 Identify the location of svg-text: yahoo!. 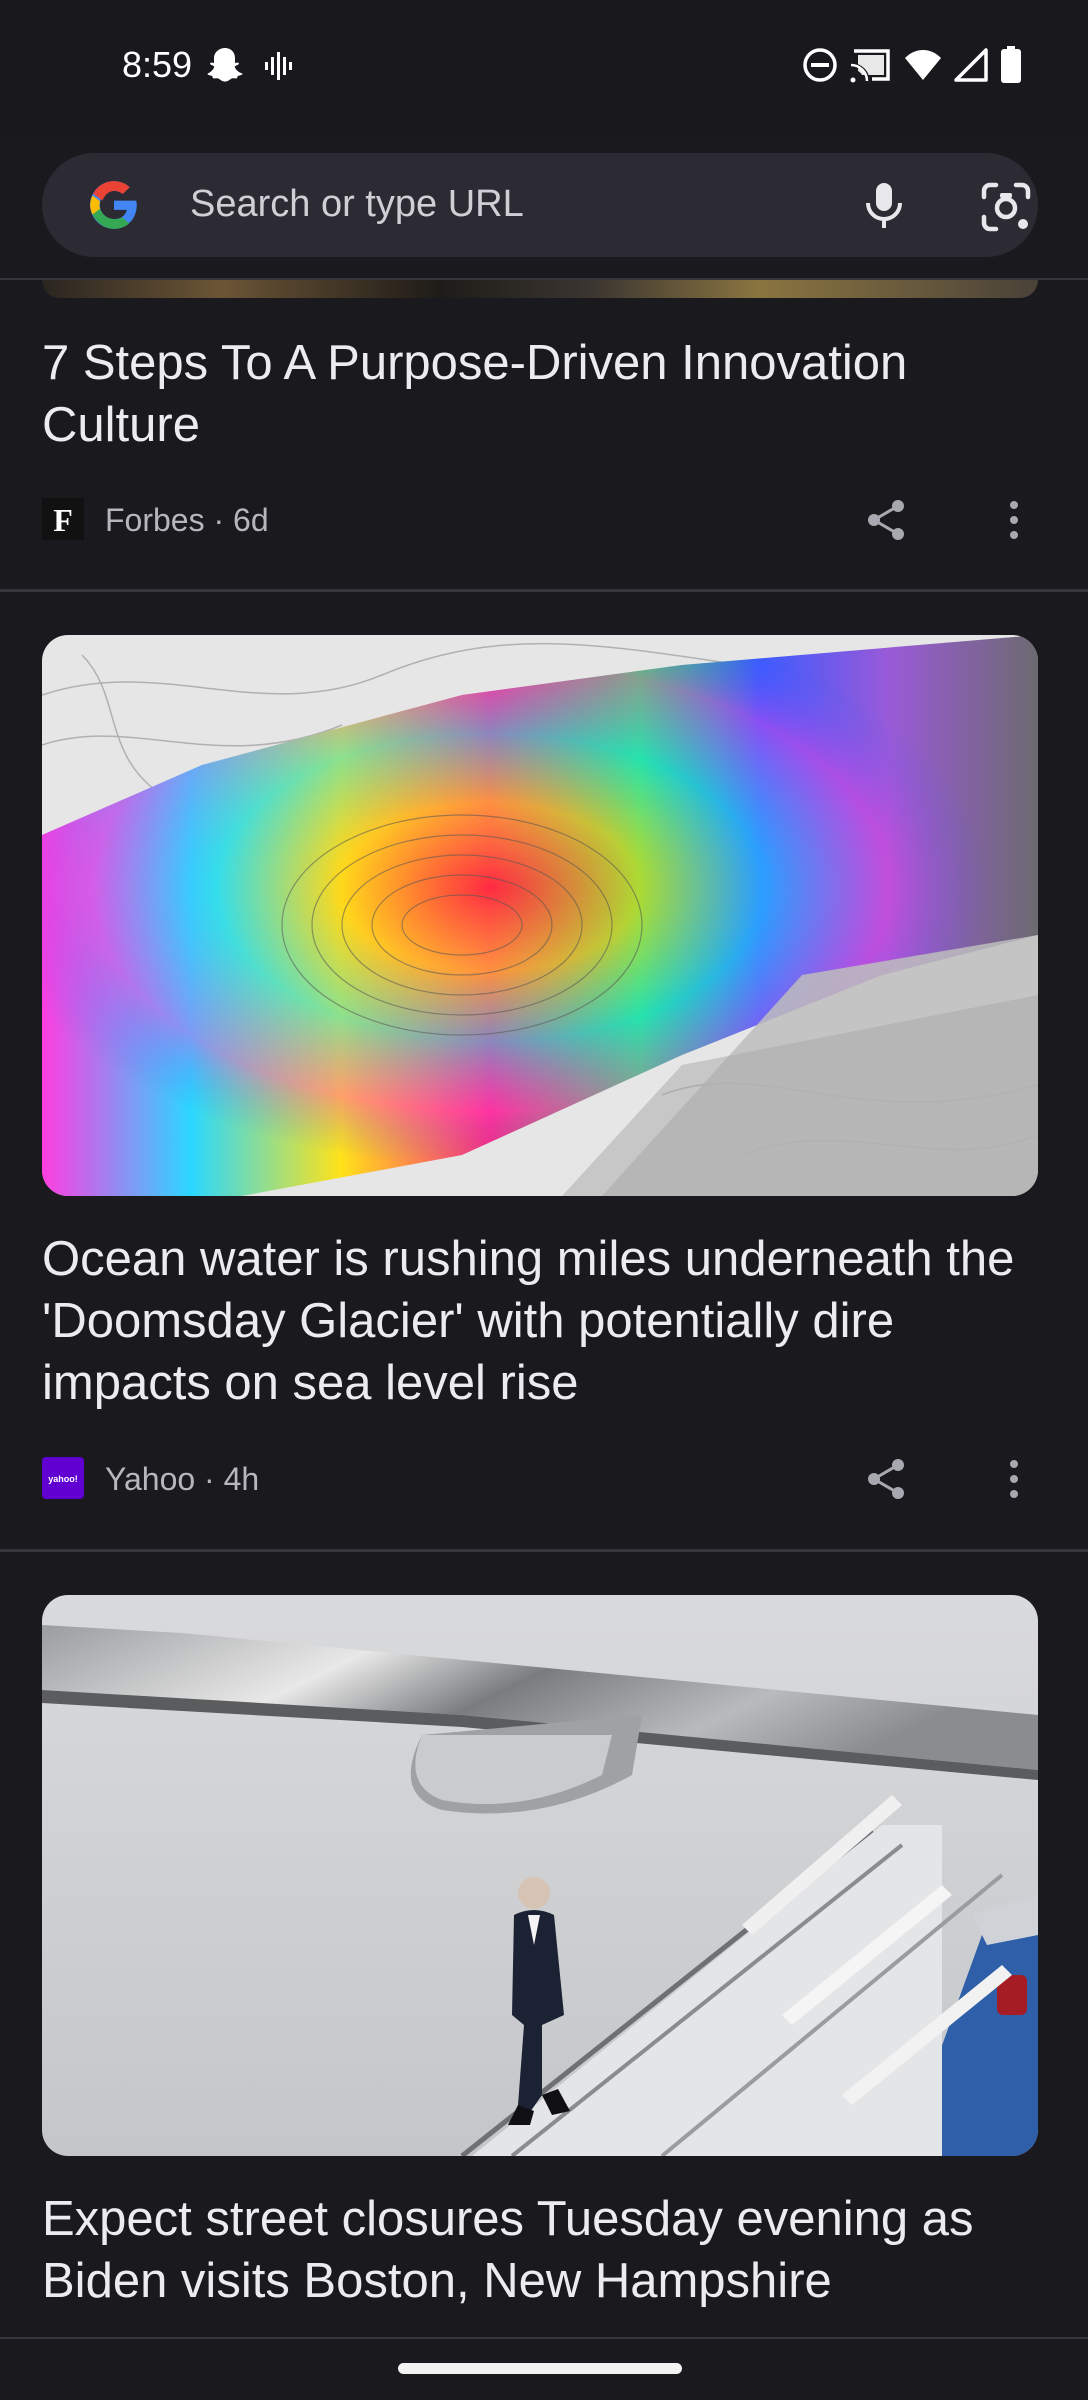
(63, 1479).